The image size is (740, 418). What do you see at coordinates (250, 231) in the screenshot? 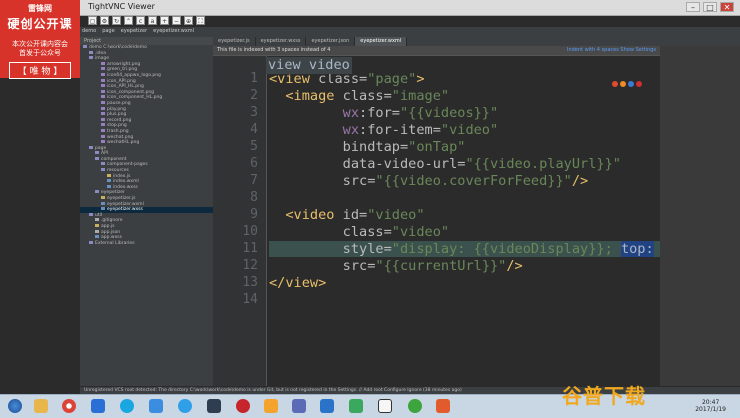
I see `line-number: 10` at bounding box center [250, 231].